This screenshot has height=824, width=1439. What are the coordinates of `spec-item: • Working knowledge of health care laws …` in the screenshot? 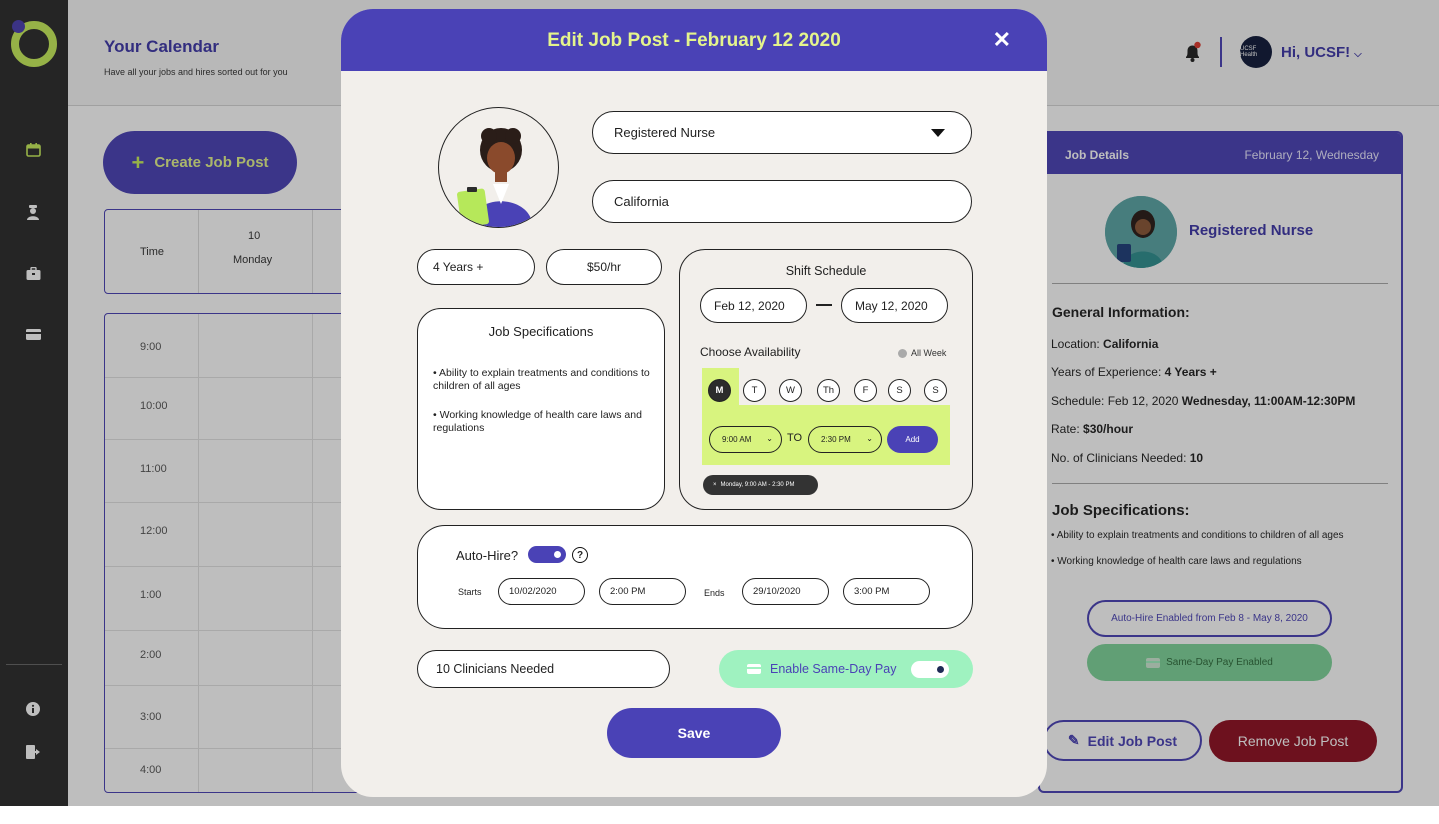 It's located at (537, 421).